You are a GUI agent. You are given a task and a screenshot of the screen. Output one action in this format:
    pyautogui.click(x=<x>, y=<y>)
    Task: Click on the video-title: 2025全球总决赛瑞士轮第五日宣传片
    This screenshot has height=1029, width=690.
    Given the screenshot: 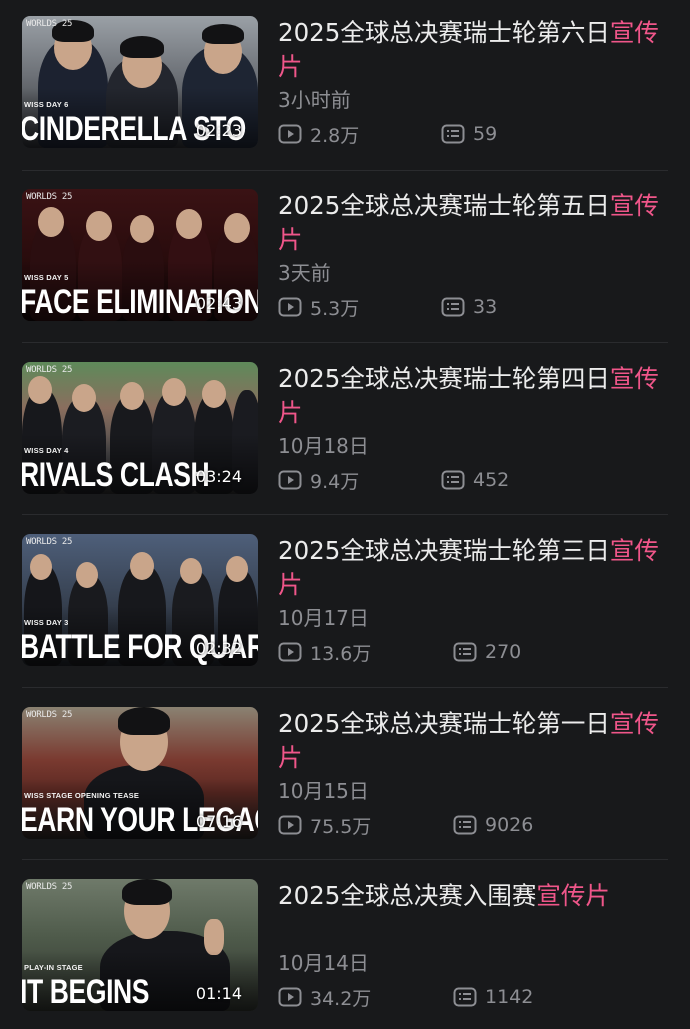 What is the action you would take?
    pyautogui.click(x=473, y=223)
    